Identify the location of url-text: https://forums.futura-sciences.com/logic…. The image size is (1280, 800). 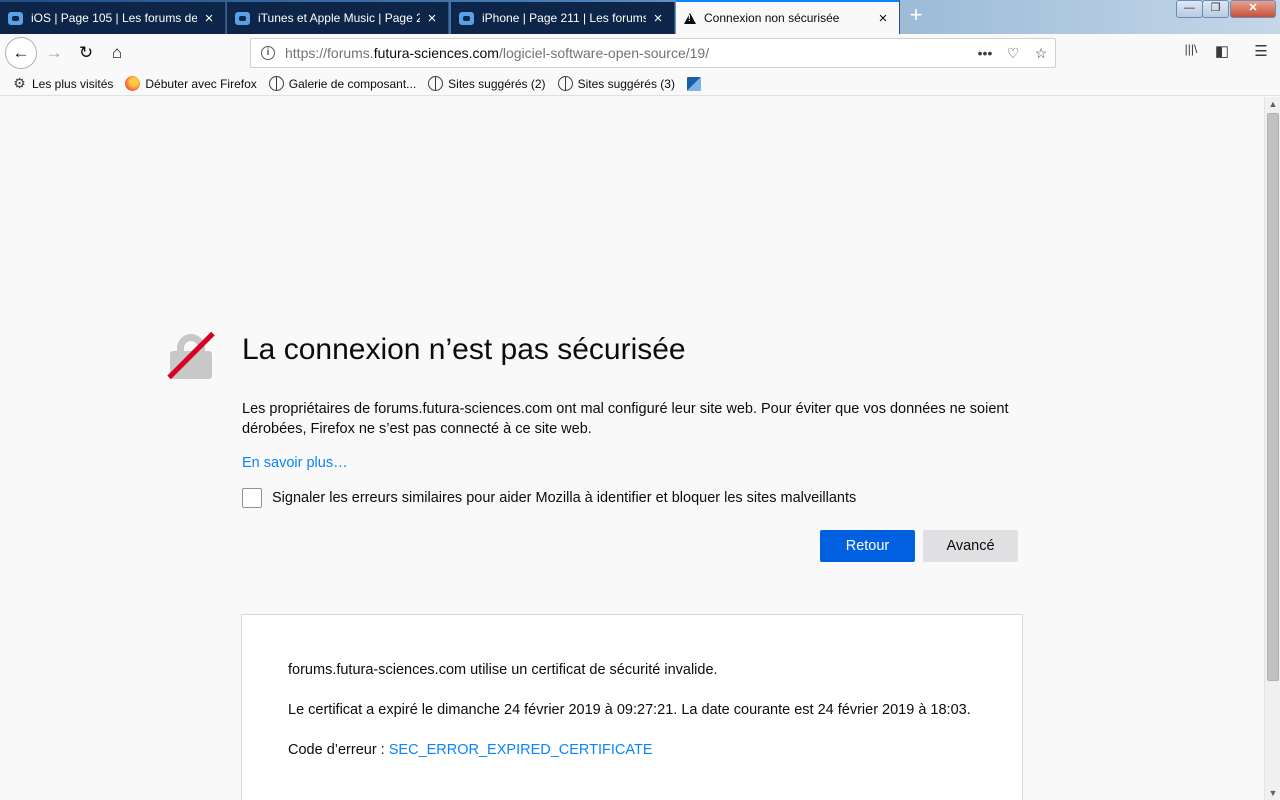
(628, 53).